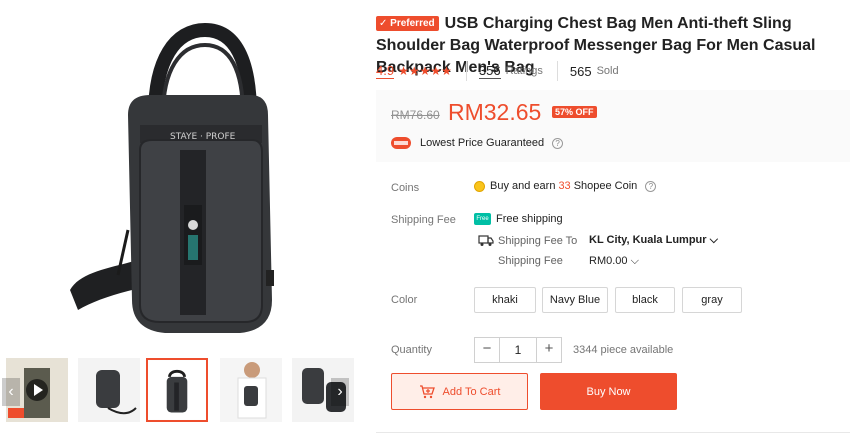 This screenshot has width=850, height=435. Describe the element at coordinates (427, 391) in the screenshot. I see `cart-icon` at that location.